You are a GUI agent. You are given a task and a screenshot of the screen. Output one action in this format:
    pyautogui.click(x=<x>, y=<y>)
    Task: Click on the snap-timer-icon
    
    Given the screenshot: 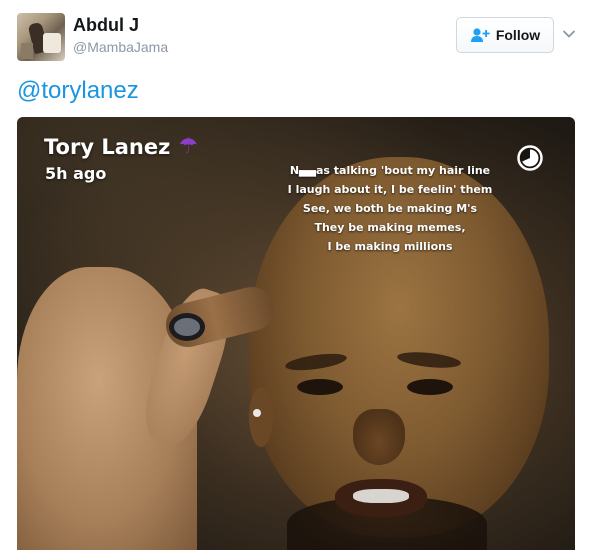 What is the action you would take?
    pyautogui.click(x=530, y=158)
    